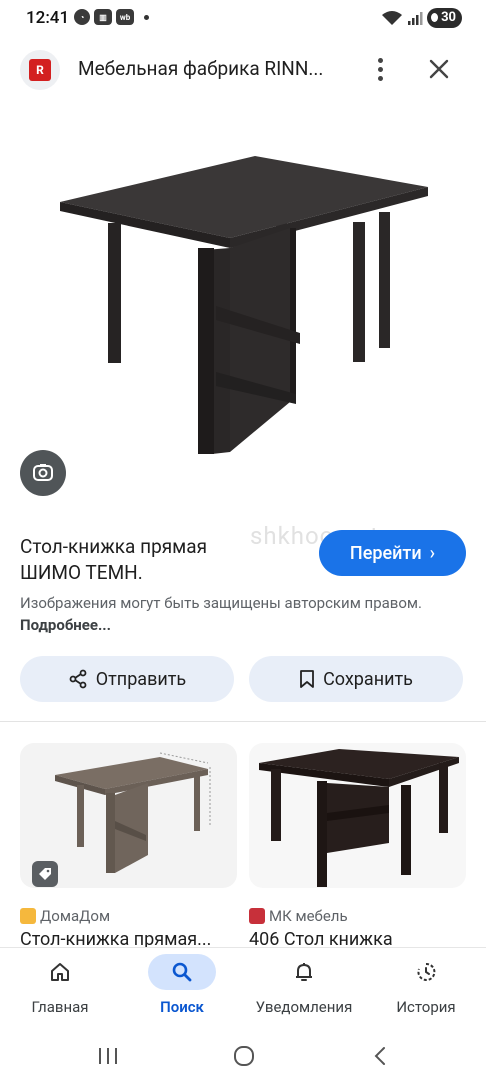  What do you see at coordinates (432, 553) in the screenshot?
I see `chevron-right-icon: ›` at bounding box center [432, 553].